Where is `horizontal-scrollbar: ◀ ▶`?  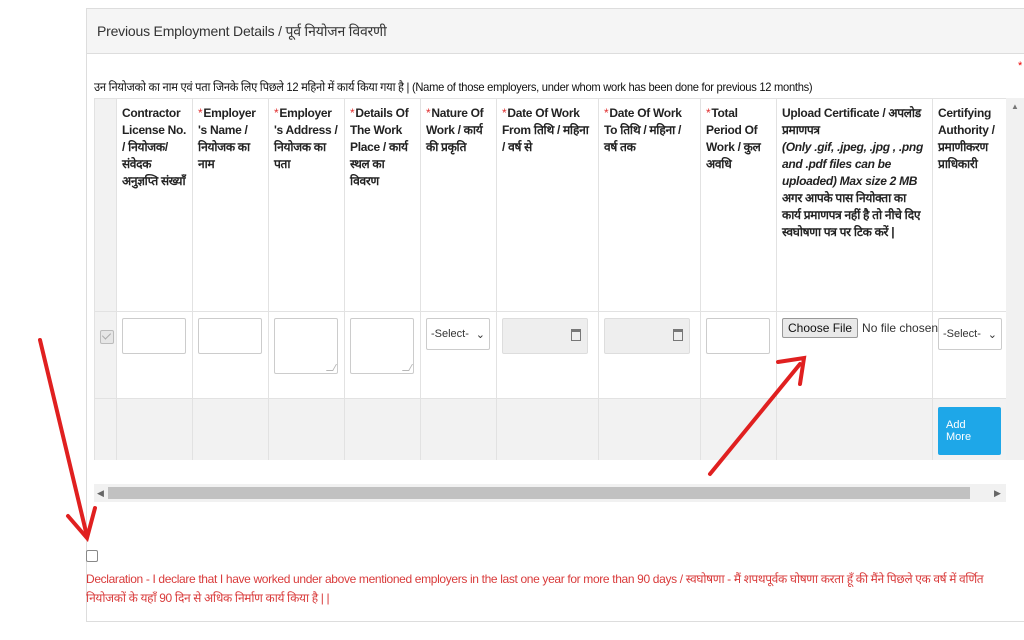 horizontal-scrollbar: ◀ ▶ is located at coordinates (550, 493).